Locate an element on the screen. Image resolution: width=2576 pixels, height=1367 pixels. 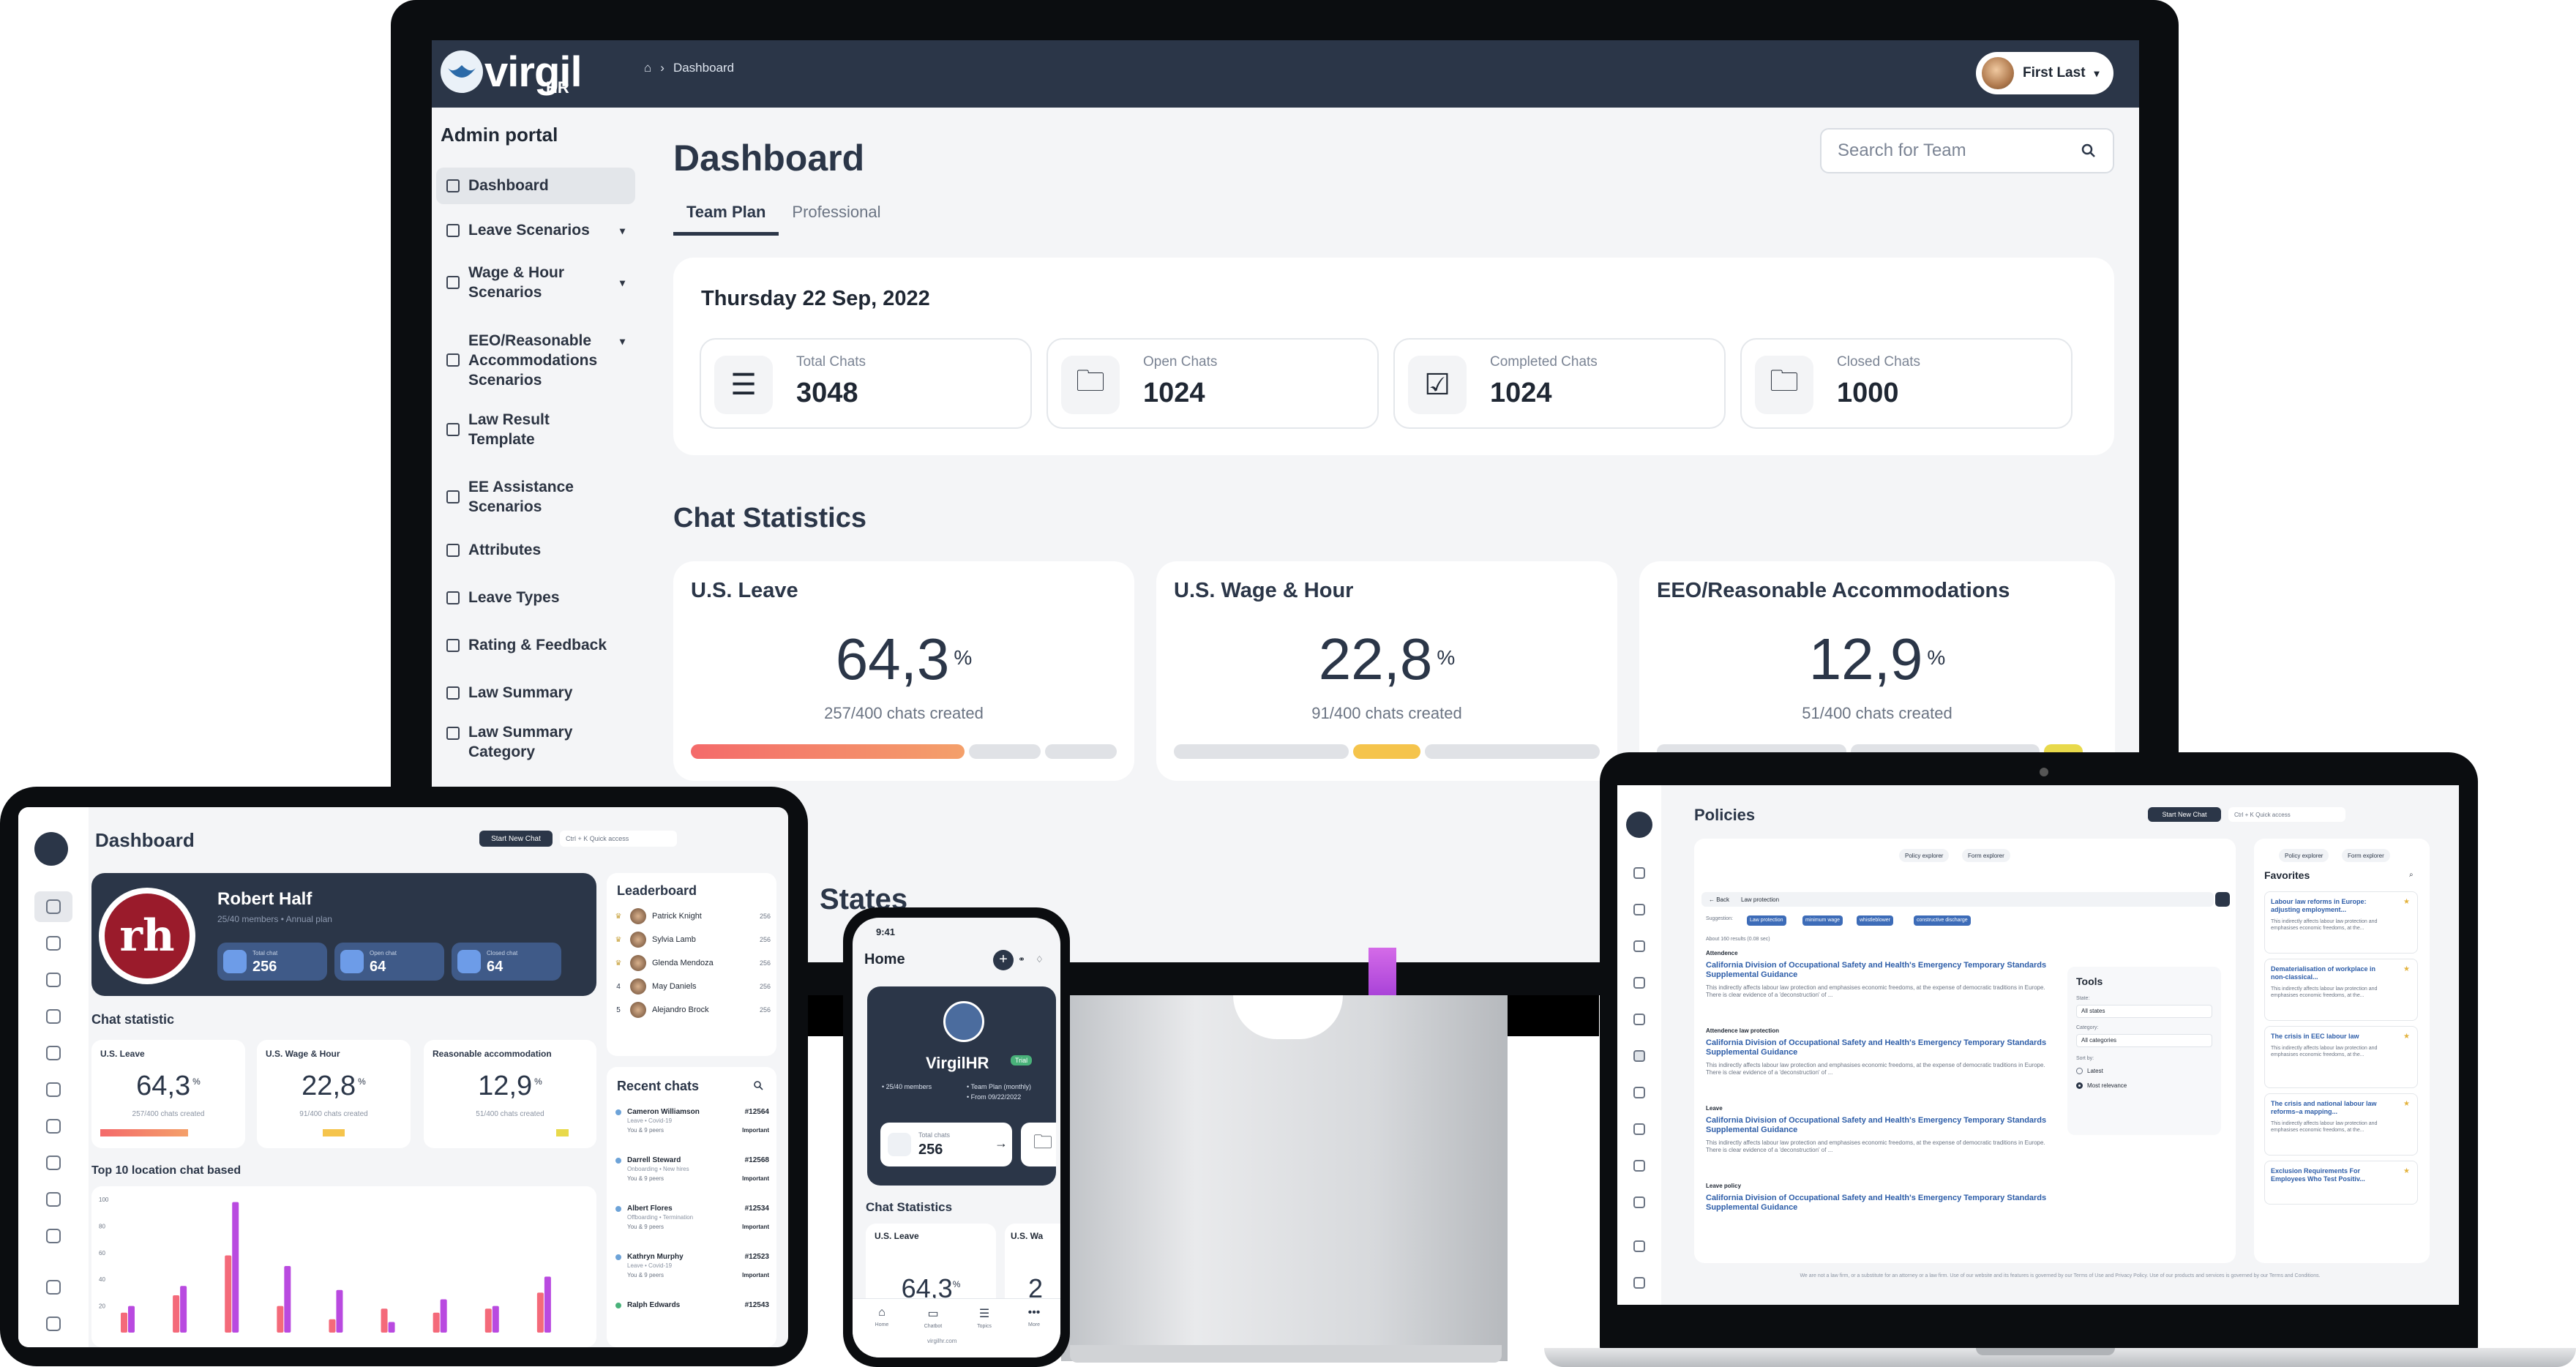
bell-icon: ♢ is located at coordinates (1040, 959).